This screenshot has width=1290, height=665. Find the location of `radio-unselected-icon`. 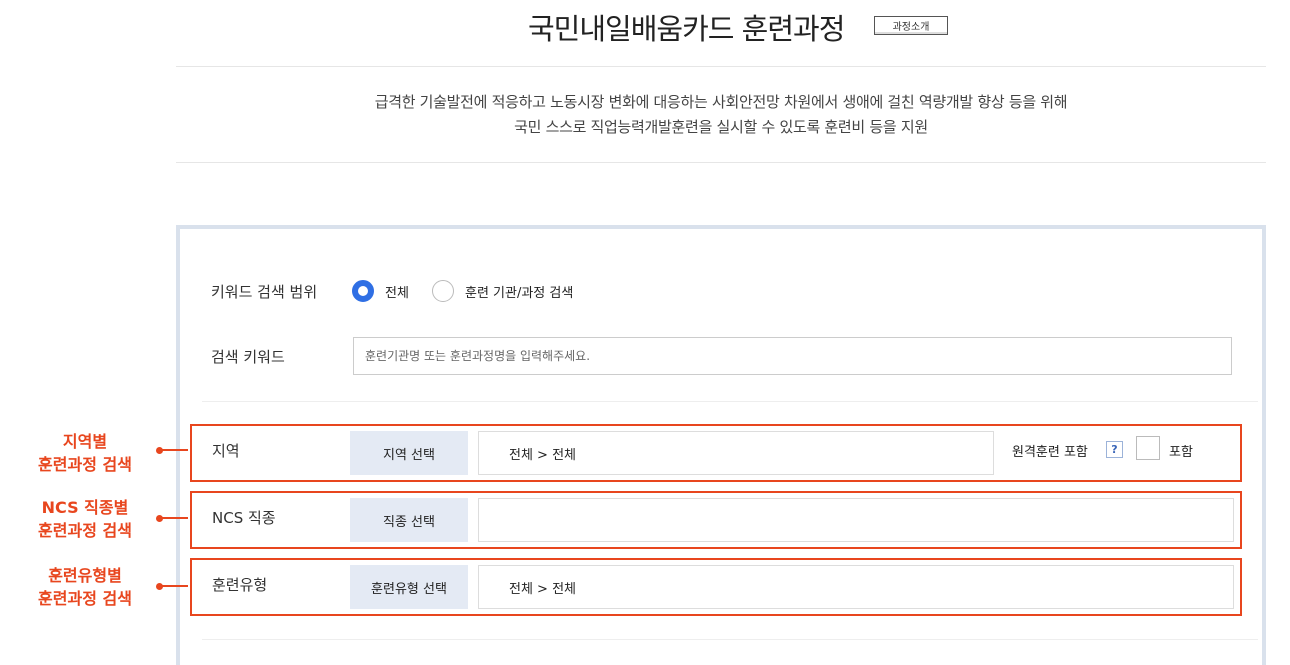

radio-unselected-icon is located at coordinates (443, 291).